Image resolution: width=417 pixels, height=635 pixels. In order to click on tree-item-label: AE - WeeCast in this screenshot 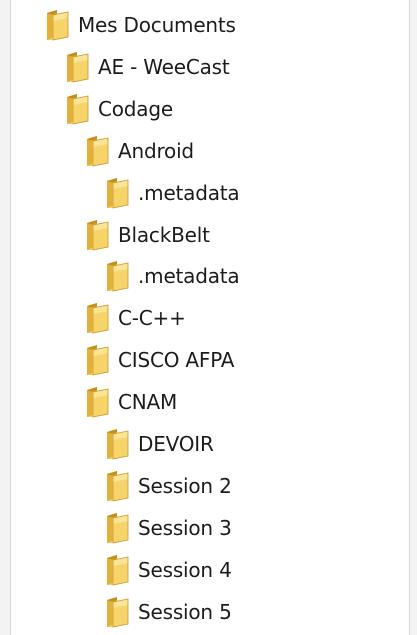, I will do `click(164, 66)`.